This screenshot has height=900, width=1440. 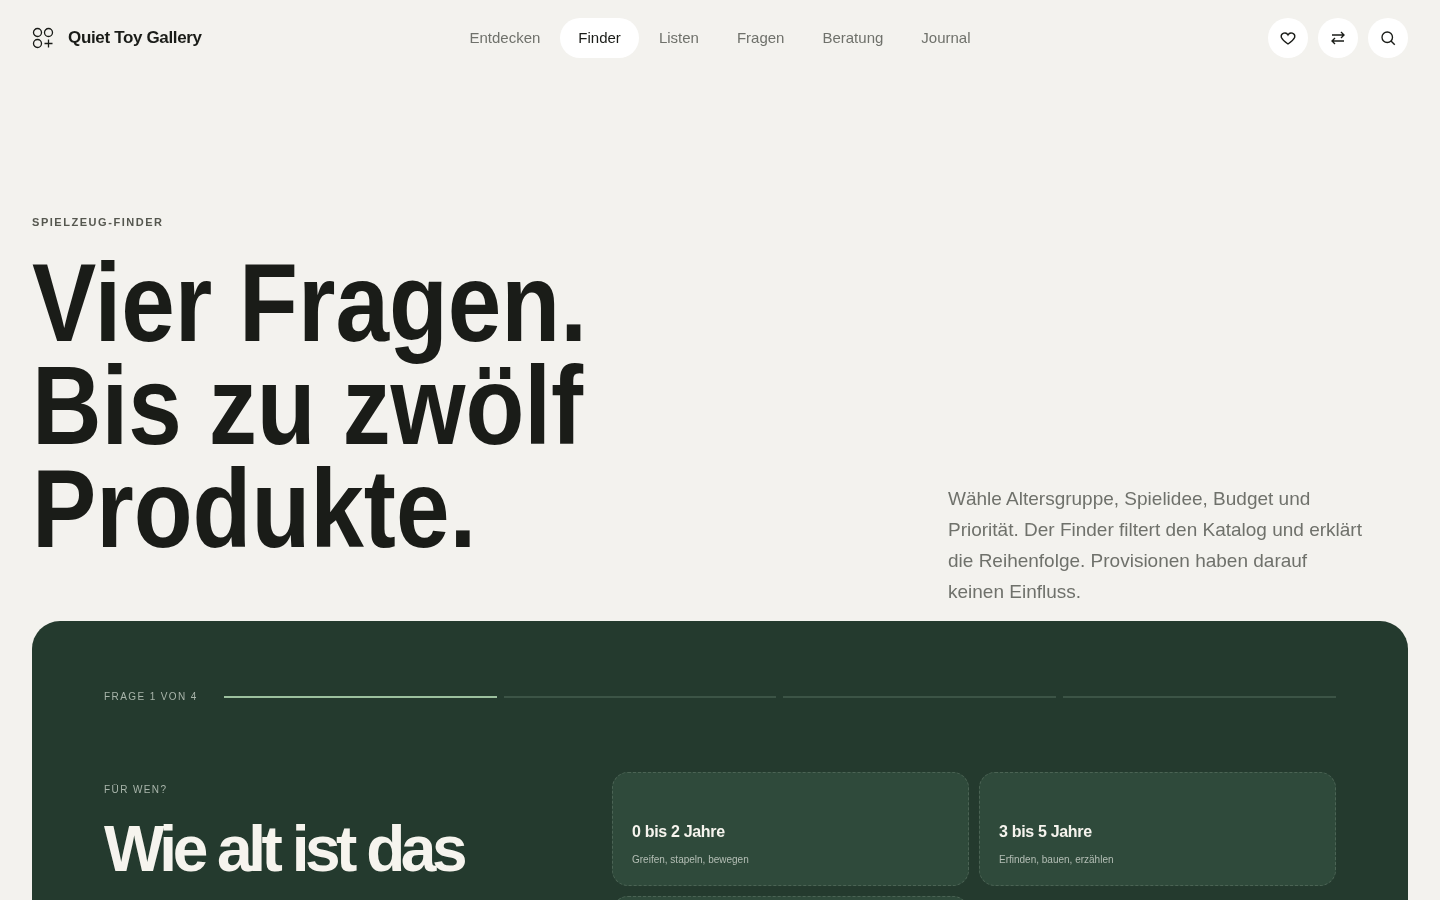 What do you see at coordinates (1157, 829) in the screenshot?
I see `age-option-card: 3 bis 5 Jahre Erfinden, bauen, erzählen` at bounding box center [1157, 829].